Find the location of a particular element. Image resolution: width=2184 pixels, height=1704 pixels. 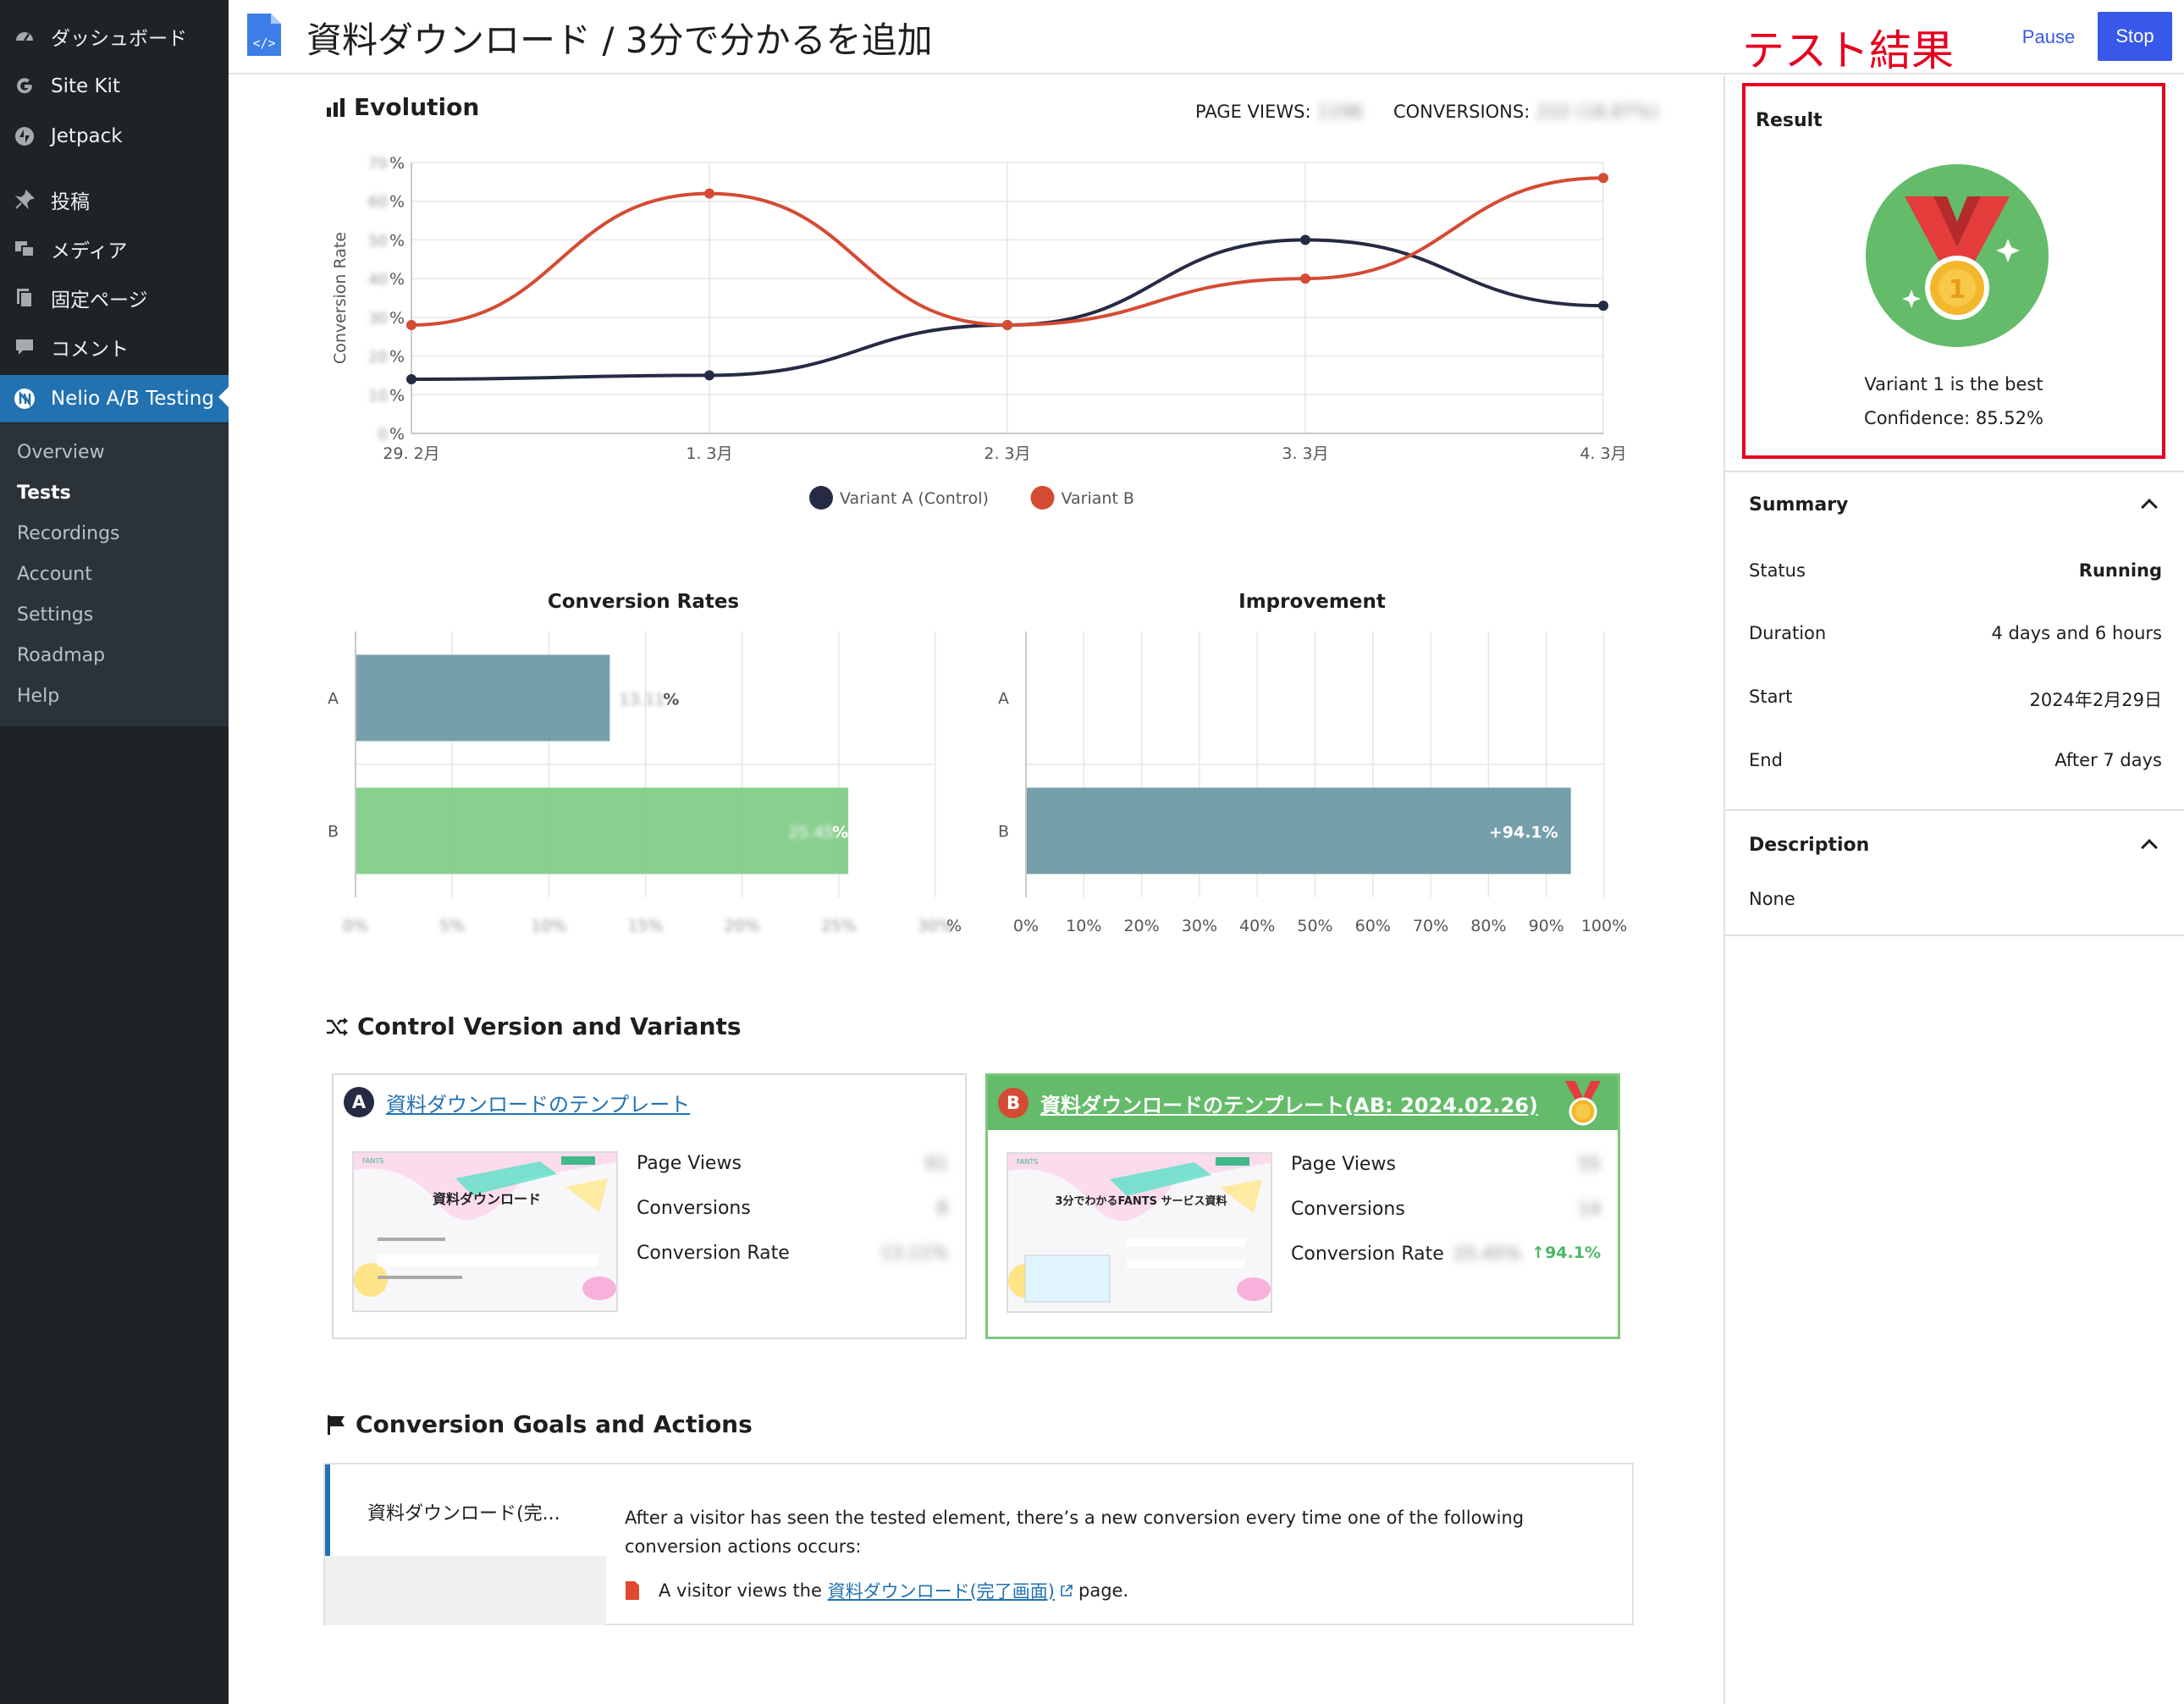

code-document-icon: </> is located at coordinates (264, 36).